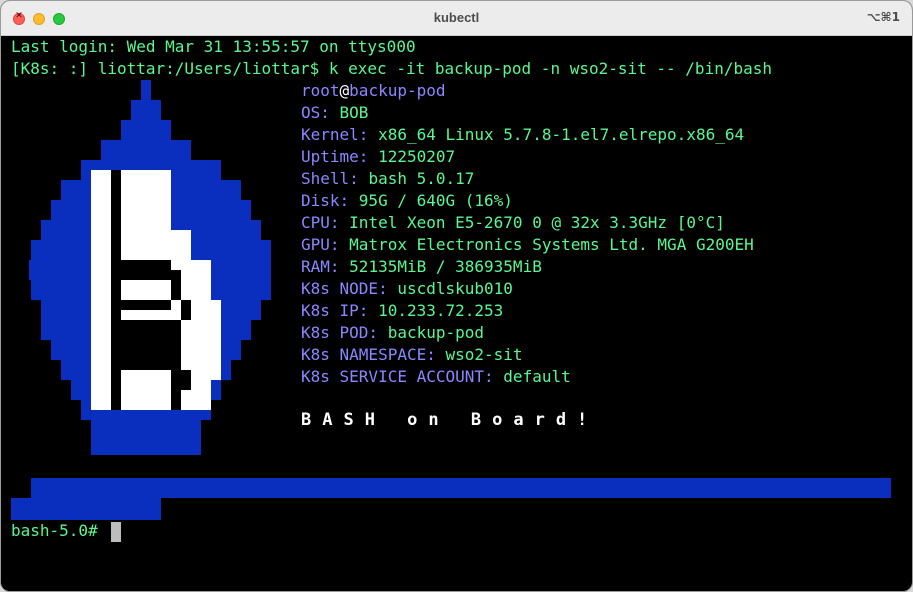 This screenshot has height=592, width=913. I want to click on info-row: OS: BOB, so click(334, 113).